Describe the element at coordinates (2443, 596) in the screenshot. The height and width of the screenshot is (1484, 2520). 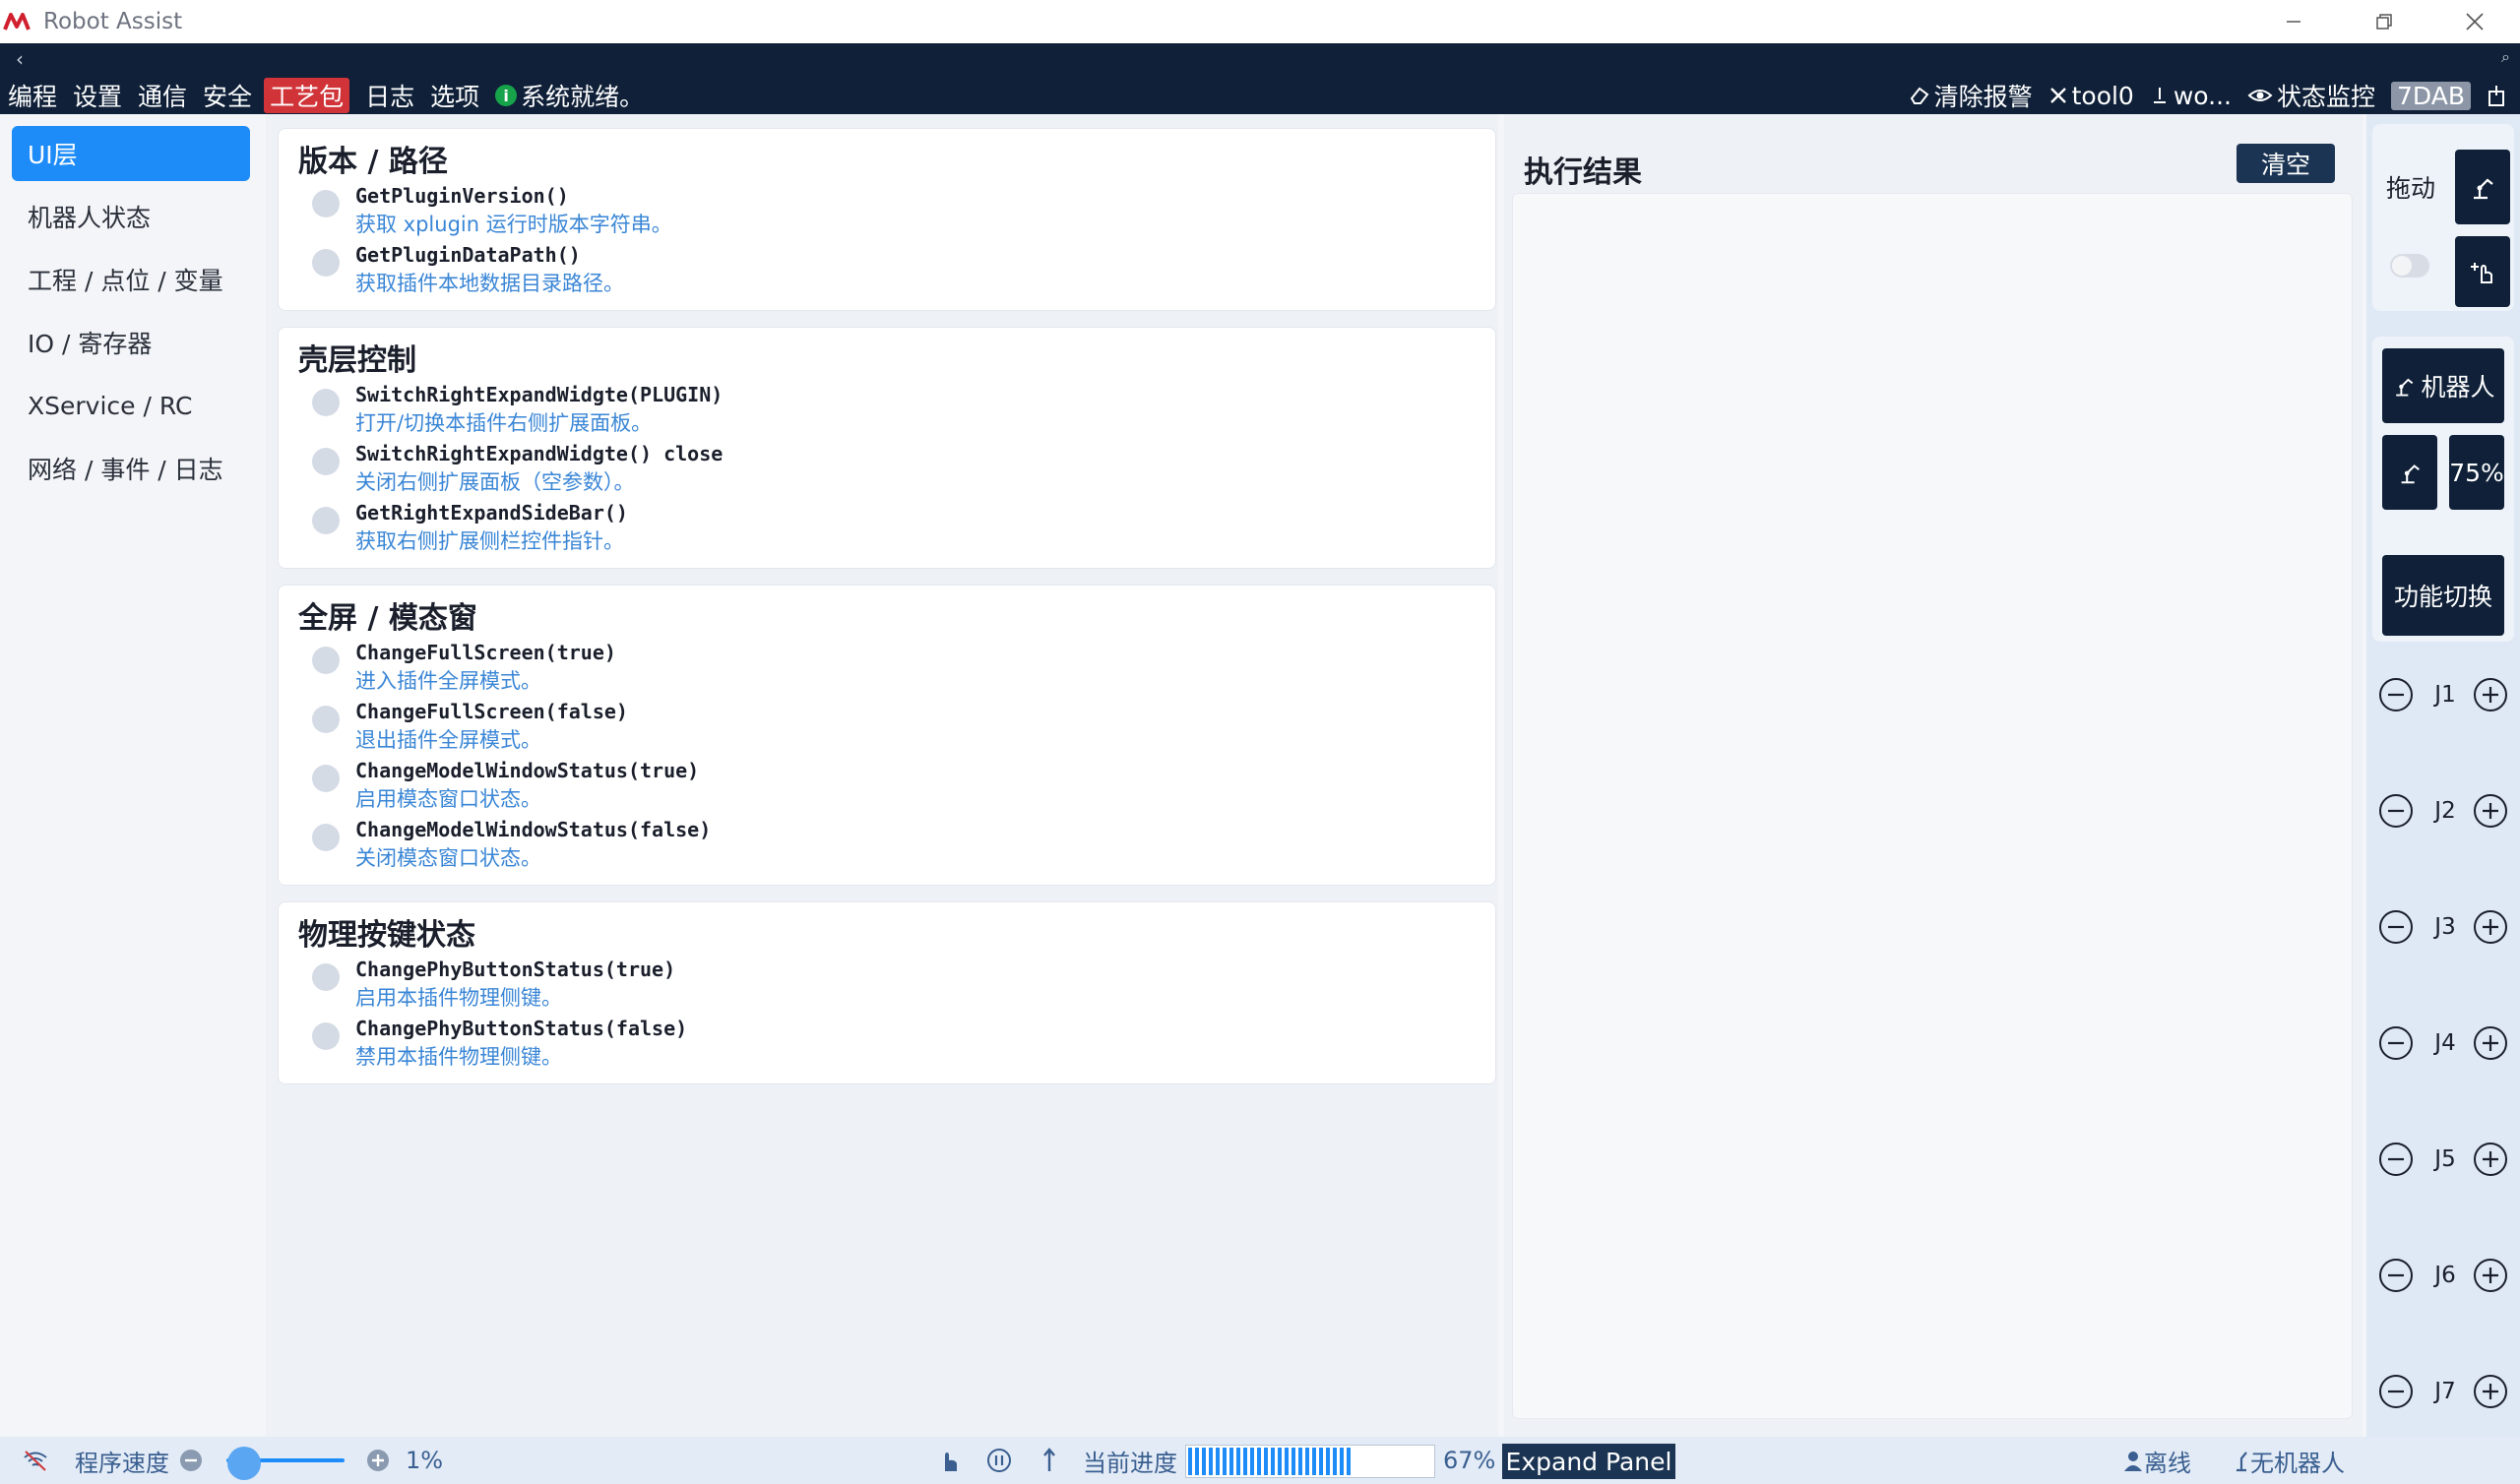
I see `function-switch-button: 功能切换` at that location.